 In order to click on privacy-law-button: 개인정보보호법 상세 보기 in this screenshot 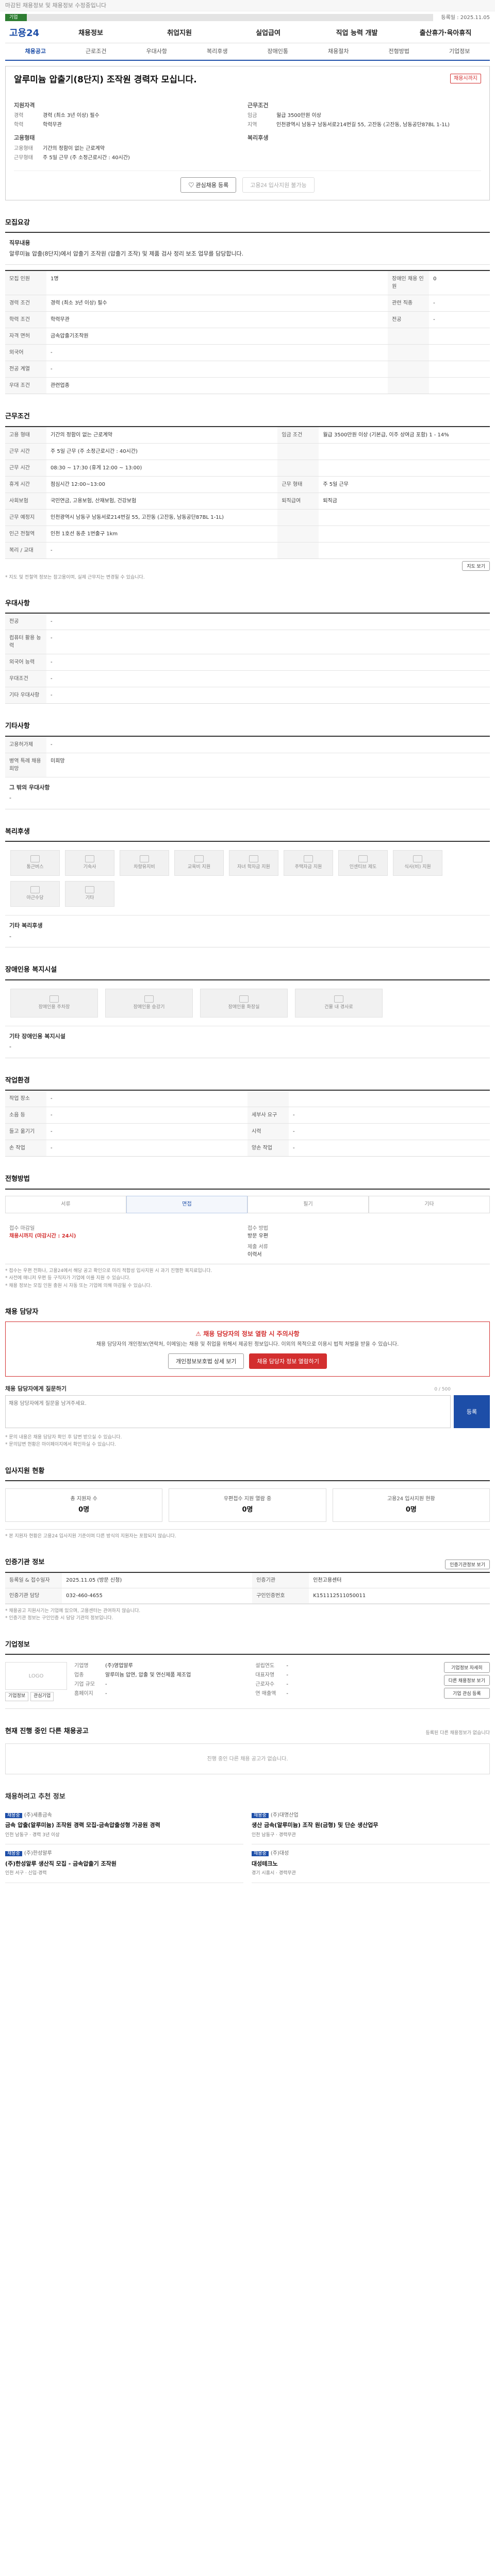, I will do `click(206, 1361)`.